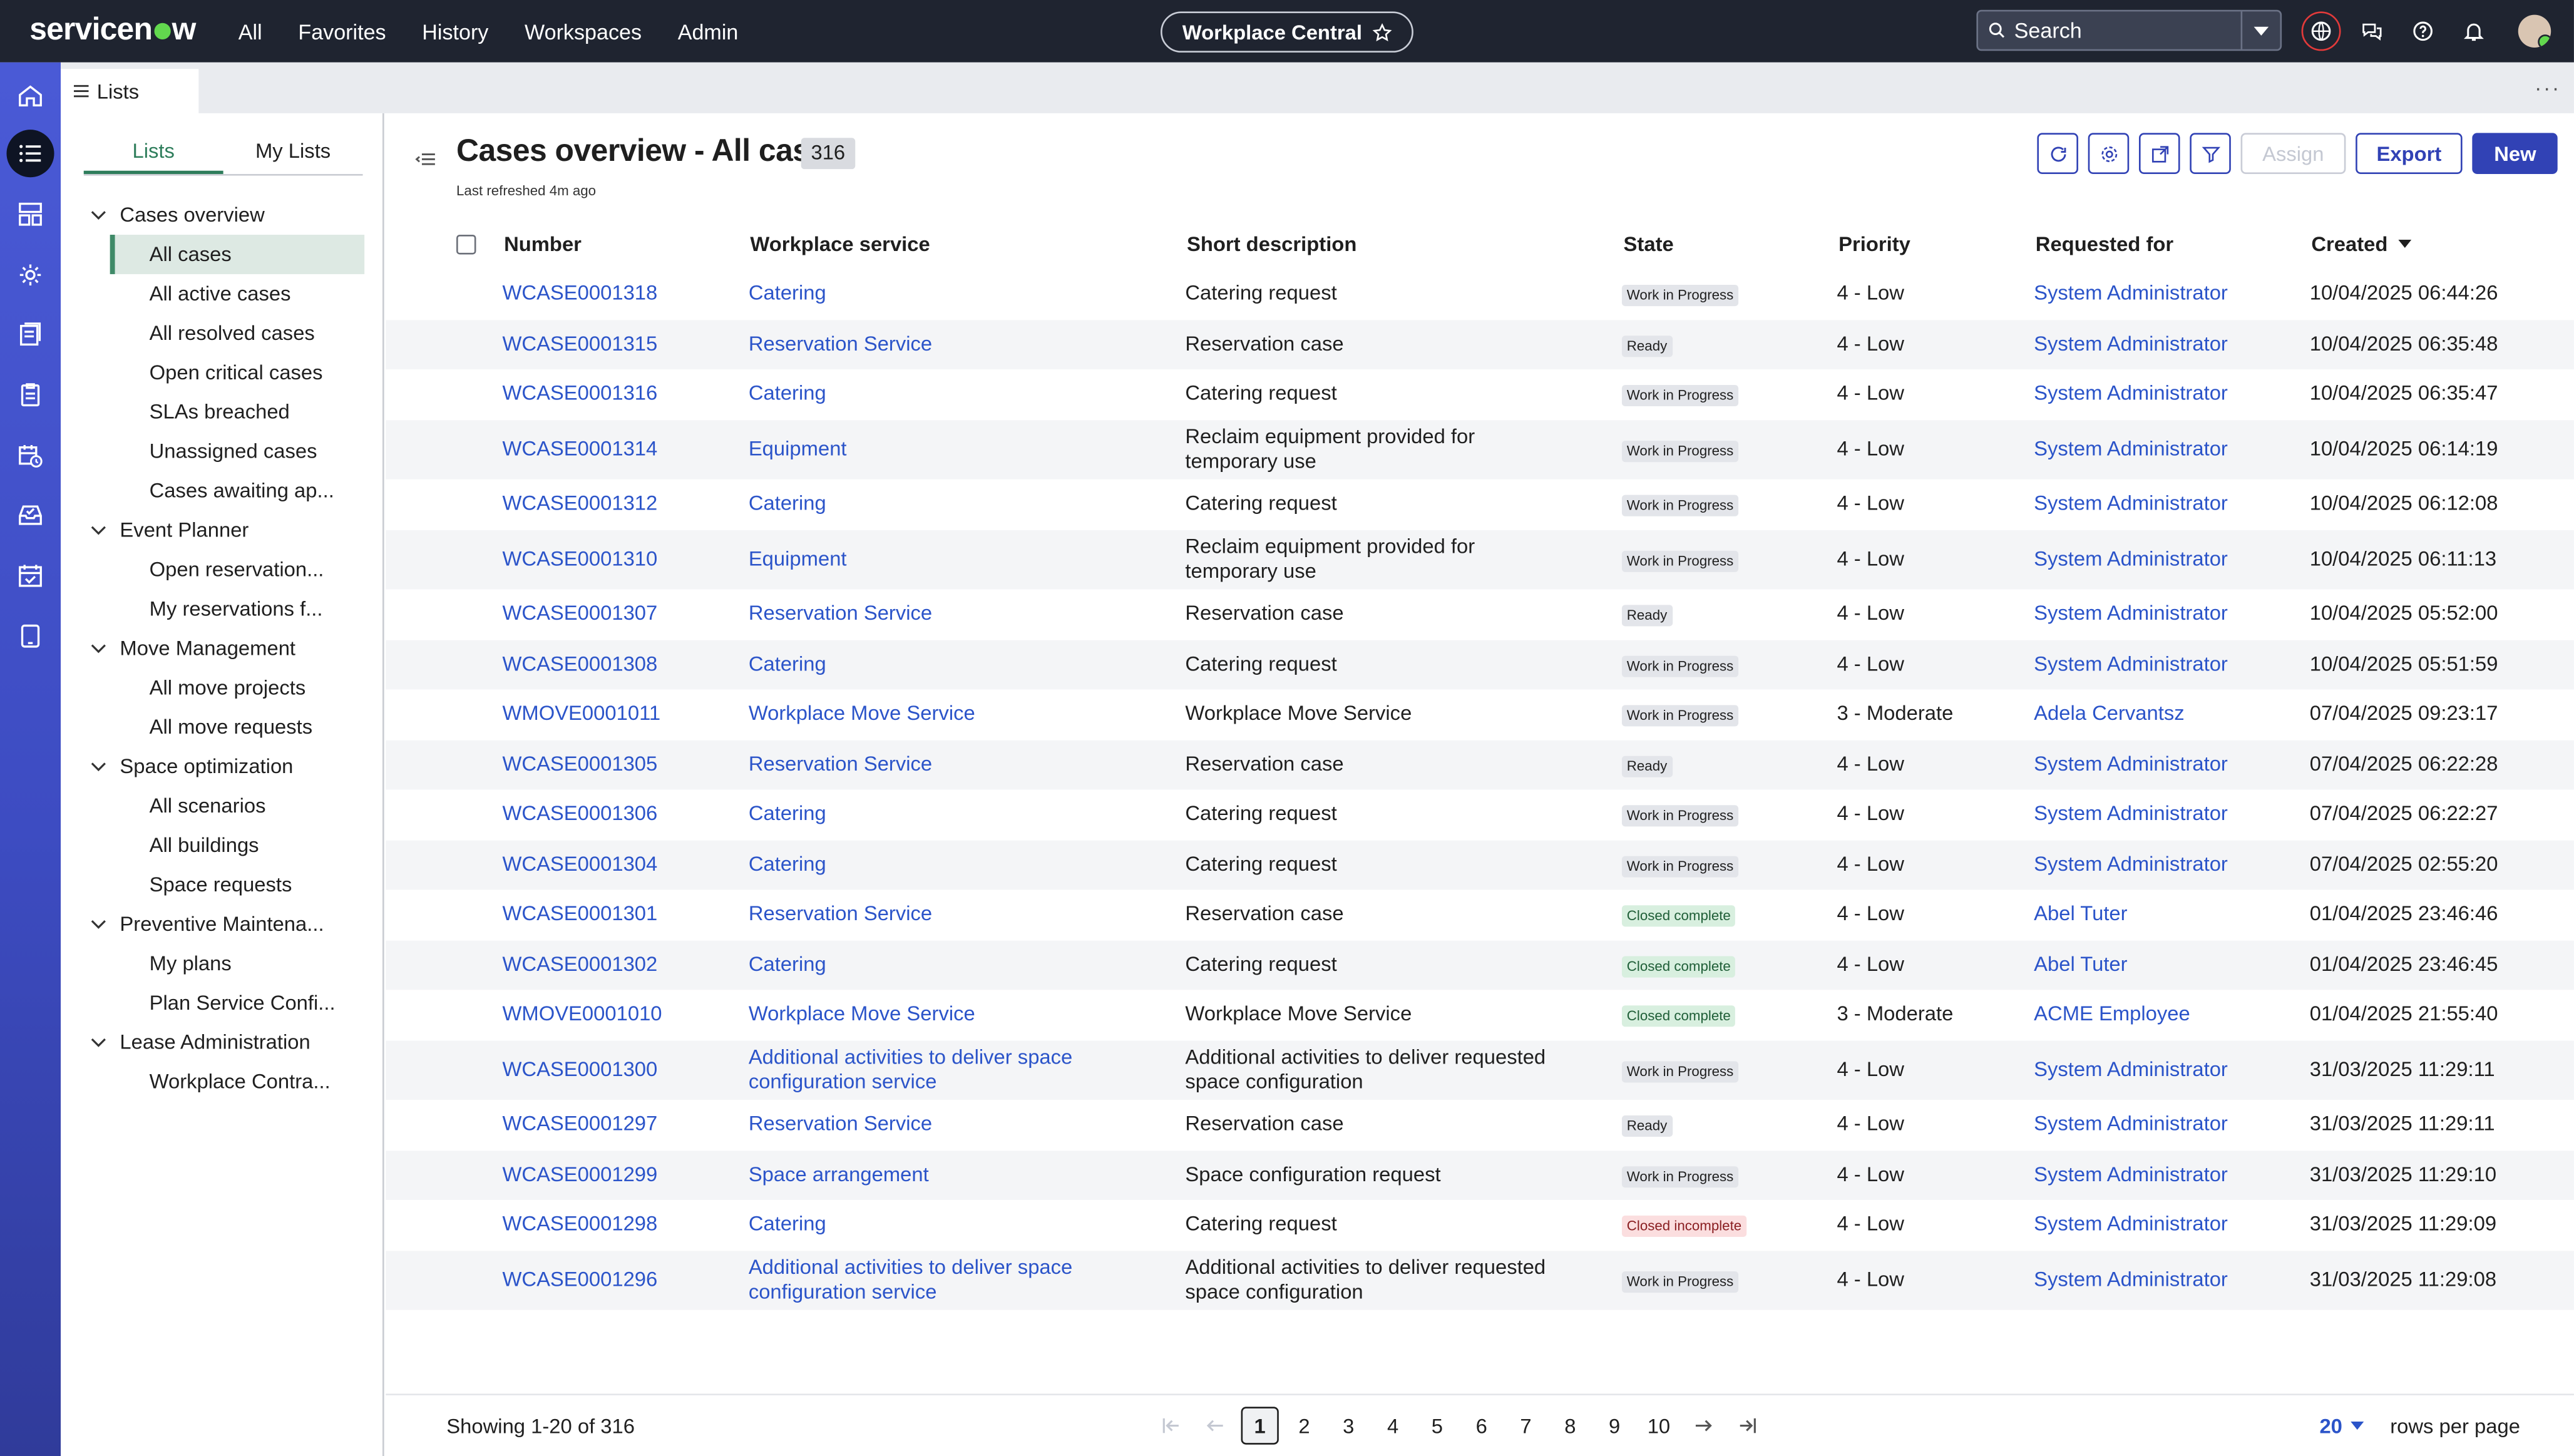  What do you see at coordinates (222, 334) in the screenshot?
I see `tree-item-all-resolved-cases: All resolved cases` at bounding box center [222, 334].